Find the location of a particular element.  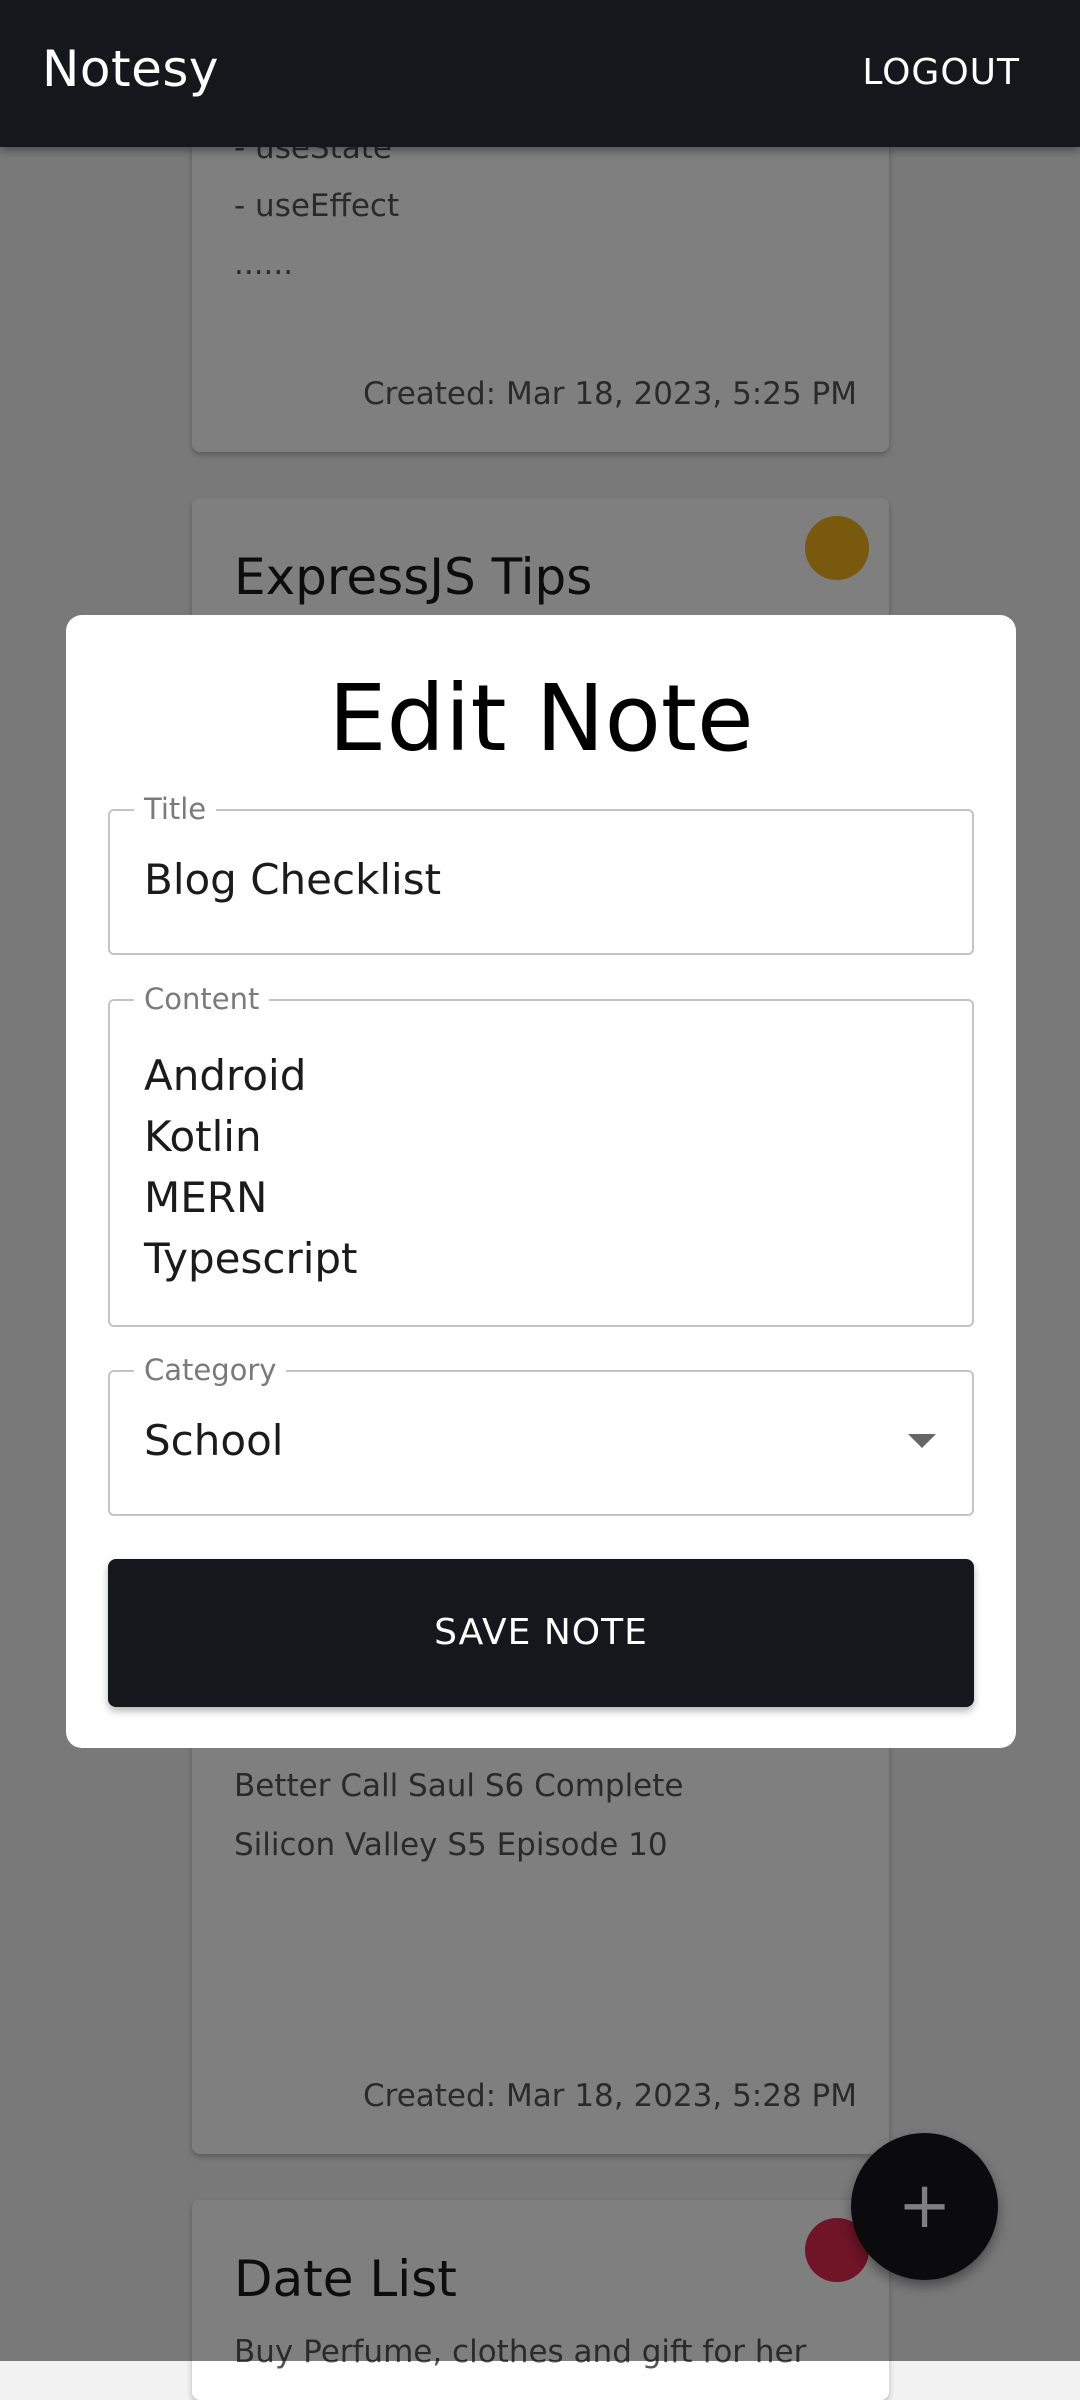

save-note-button: SAVE NOTE is located at coordinates (541, 1633).